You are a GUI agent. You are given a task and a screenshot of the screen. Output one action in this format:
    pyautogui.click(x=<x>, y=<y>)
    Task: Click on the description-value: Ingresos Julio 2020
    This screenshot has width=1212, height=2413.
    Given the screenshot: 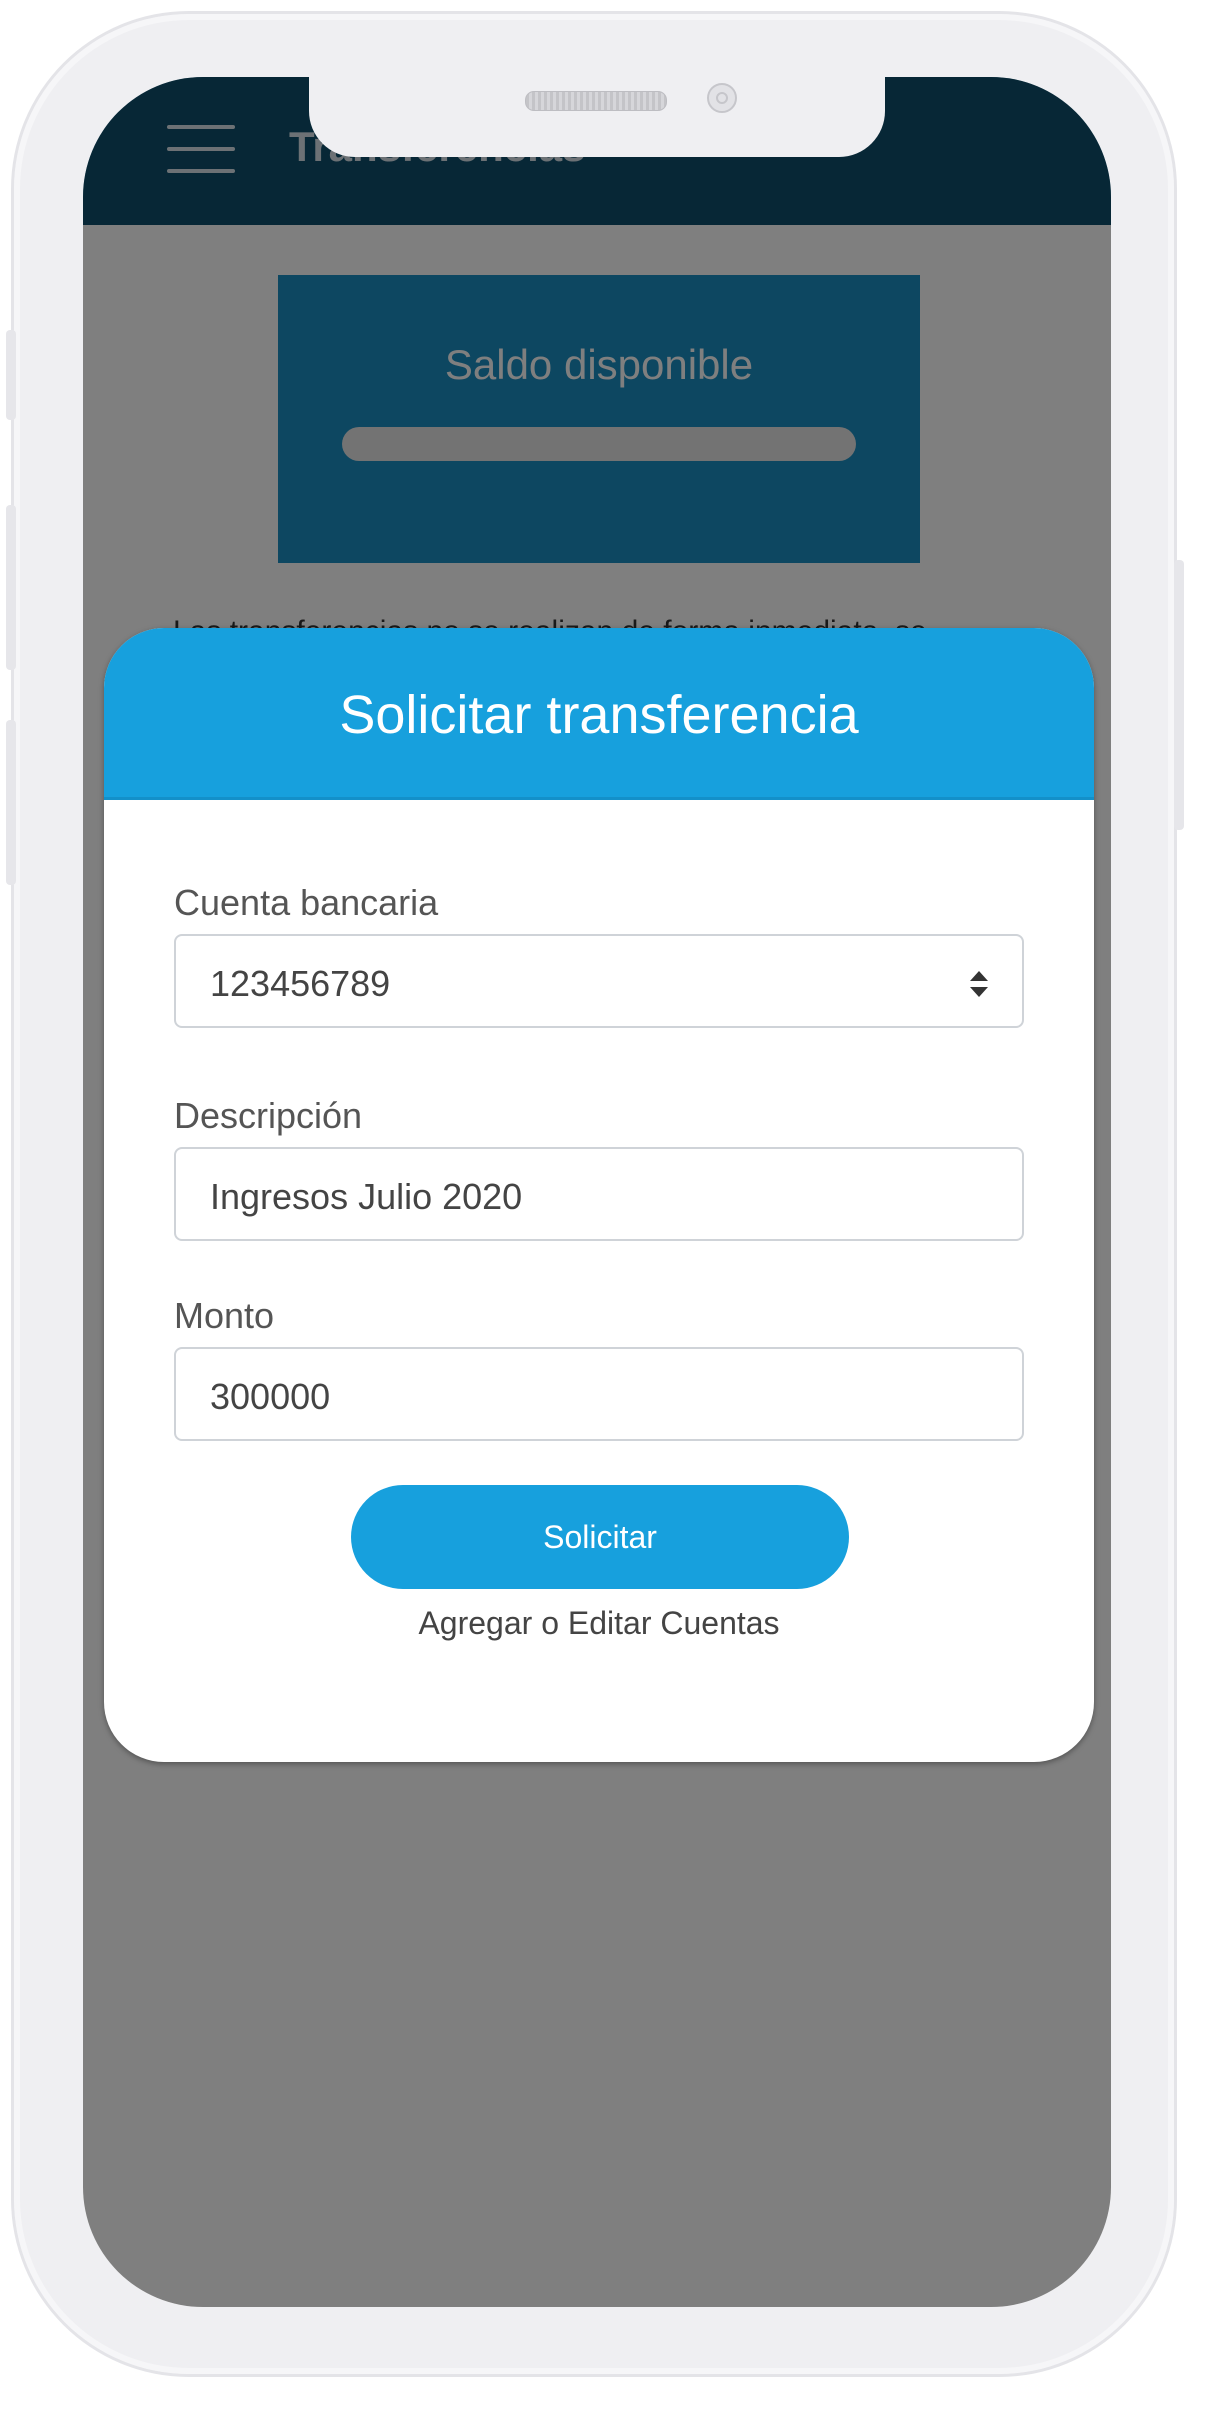 What is the action you would take?
    pyautogui.click(x=366, y=1196)
    